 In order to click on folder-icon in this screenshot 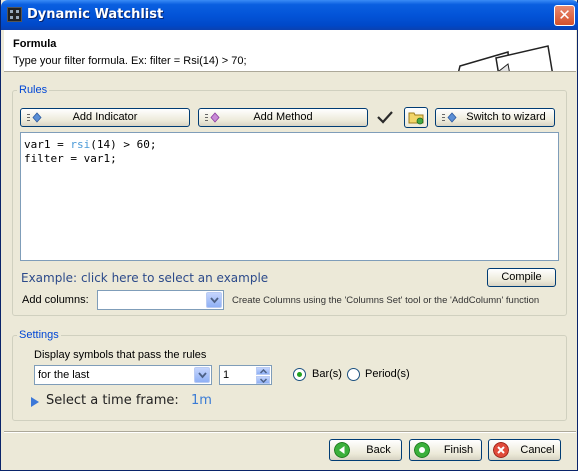, I will do `click(416, 118)`.